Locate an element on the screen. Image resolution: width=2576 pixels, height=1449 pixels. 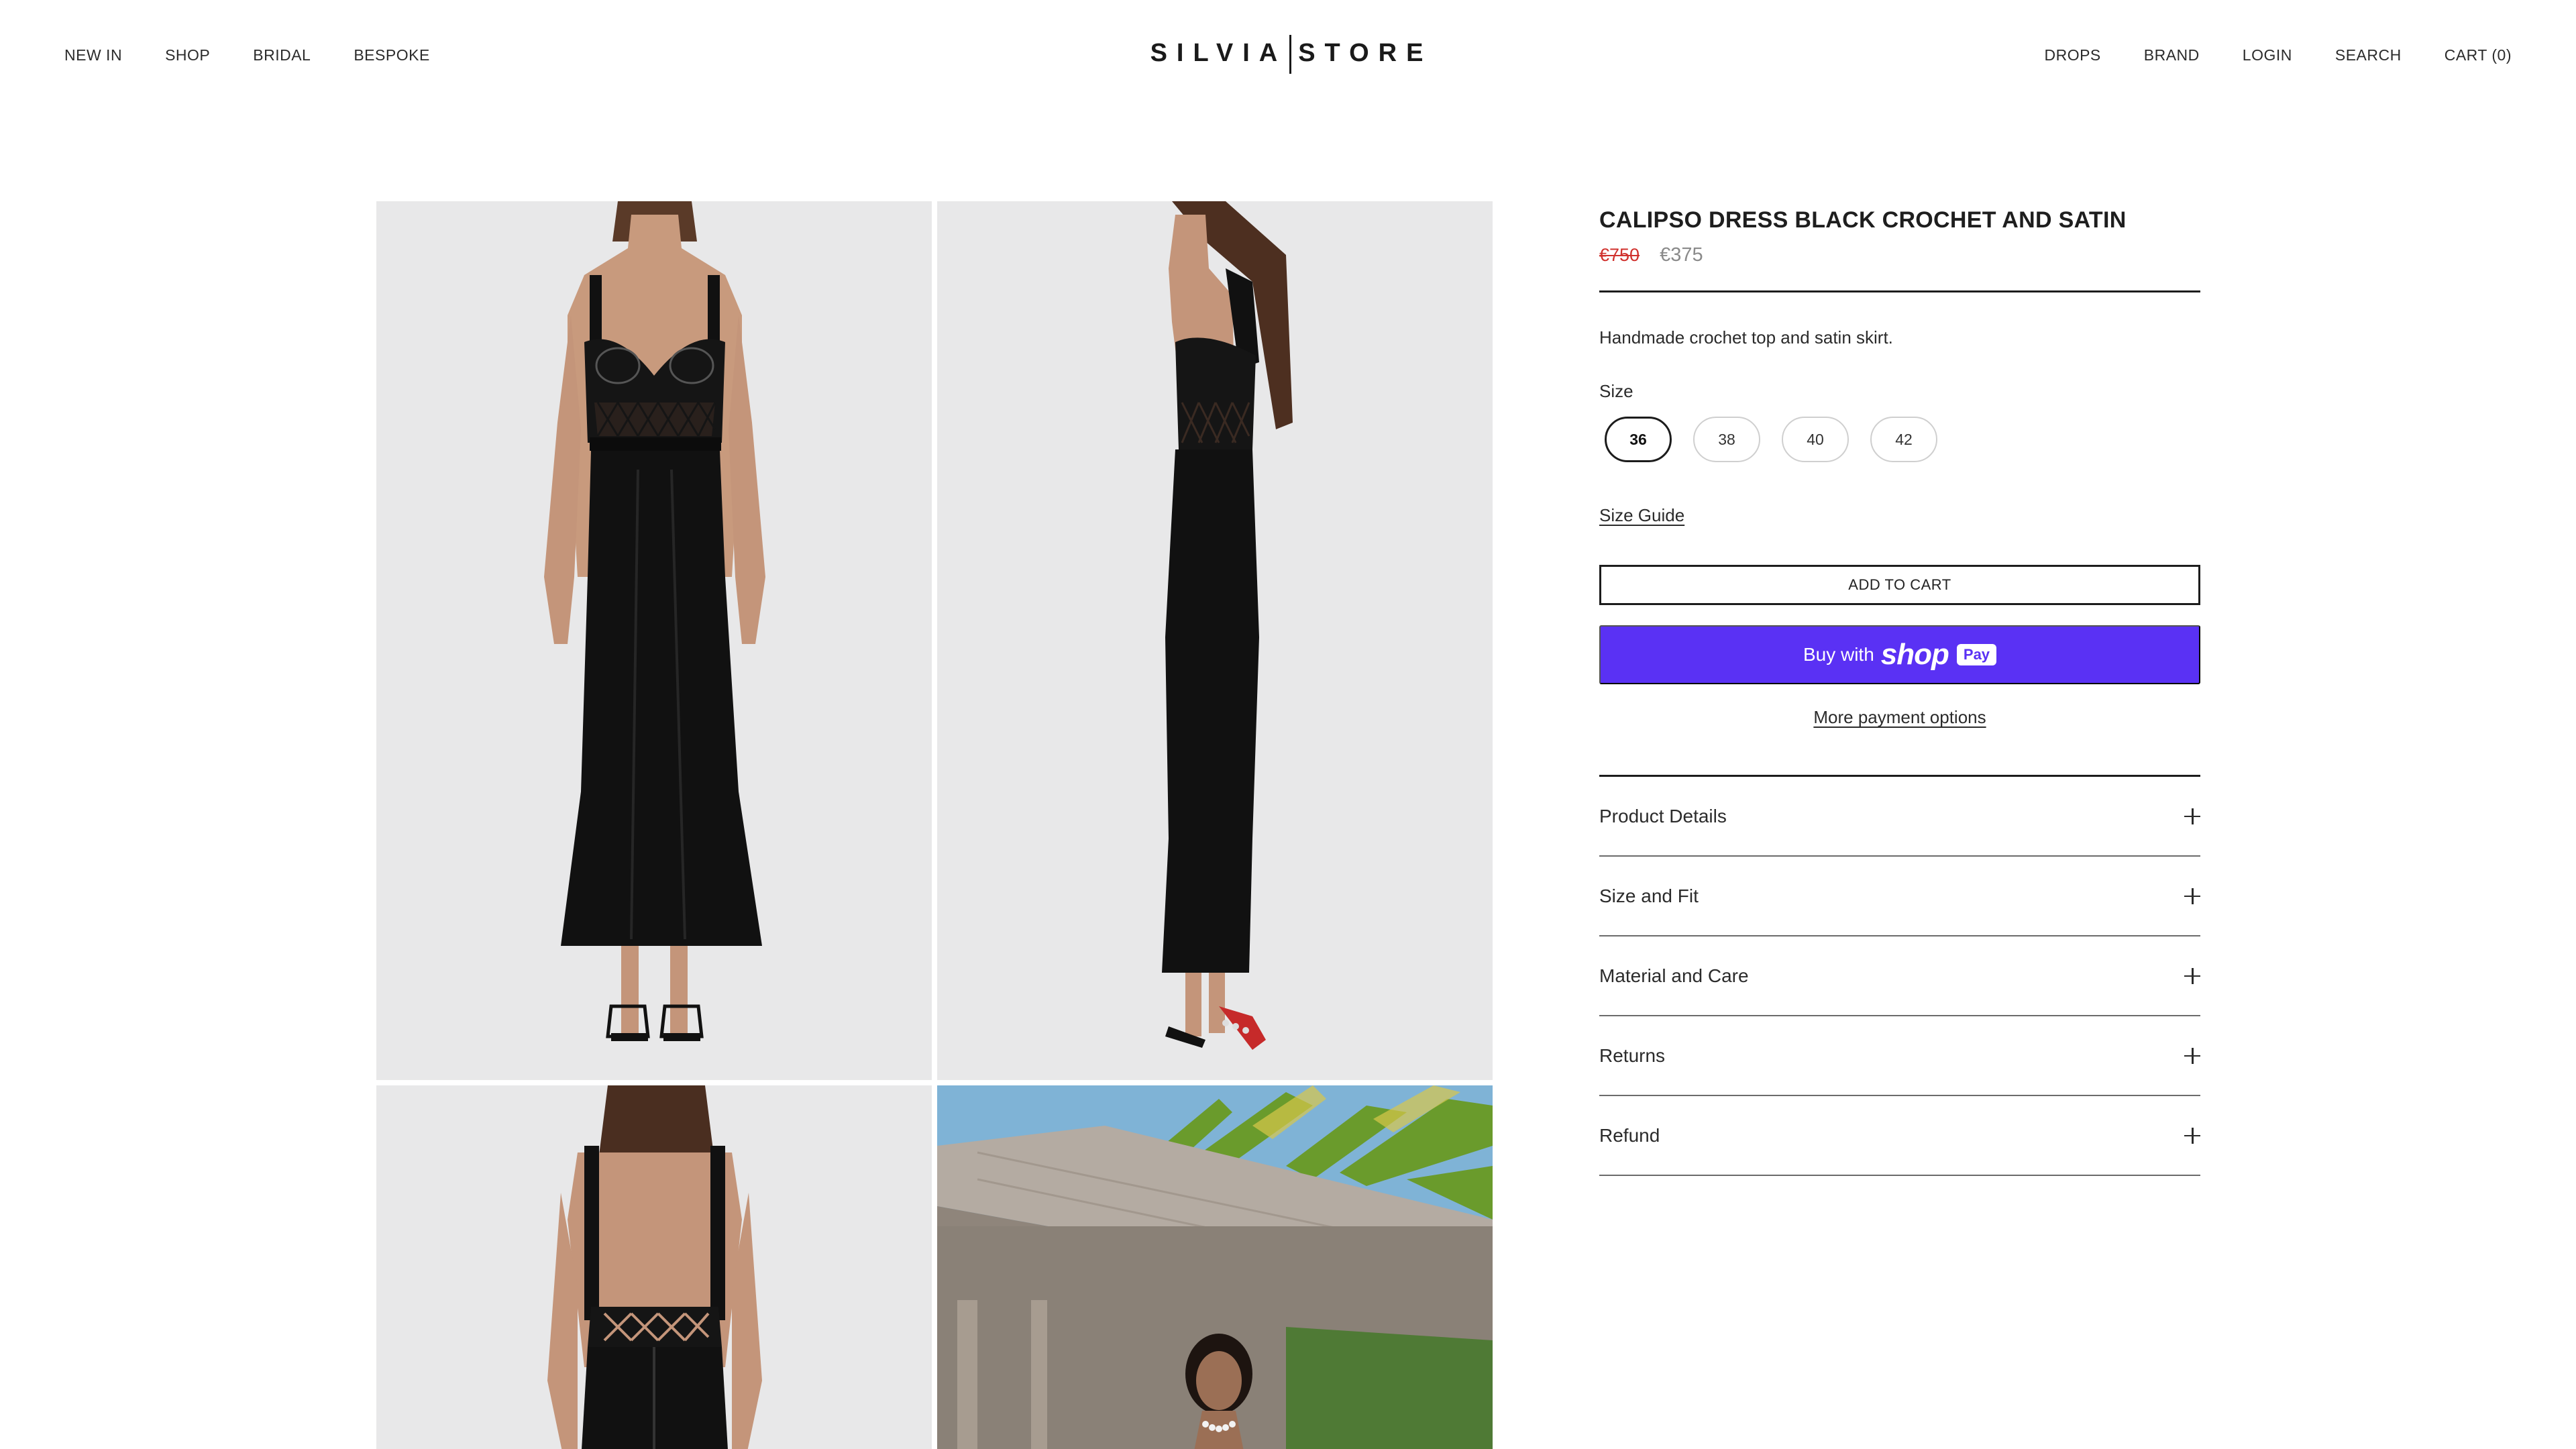
dress-side-photo is located at coordinates (1215, 640).